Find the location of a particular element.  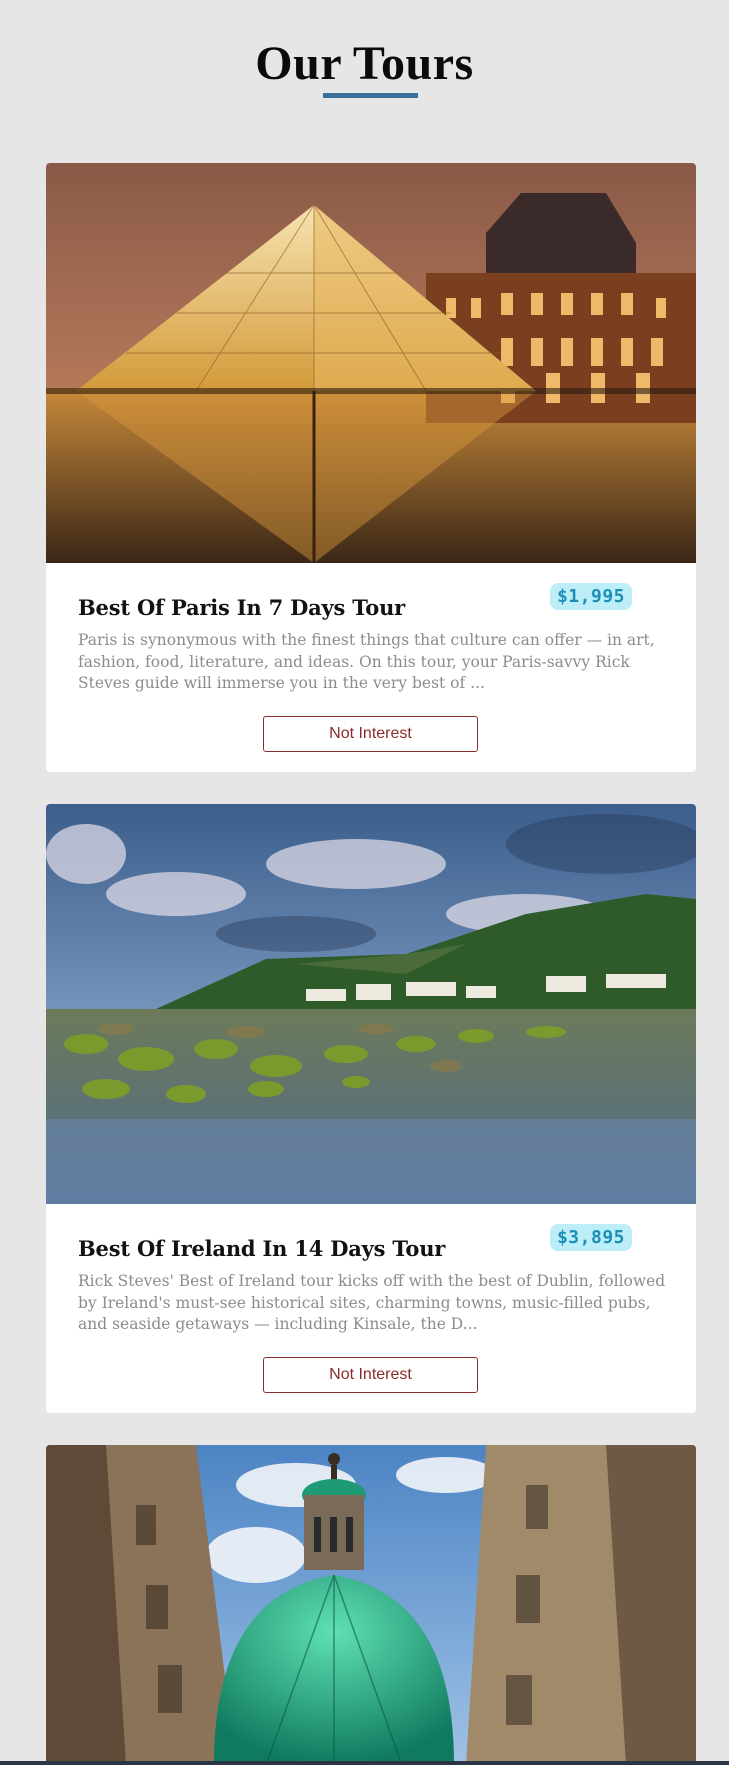

tour-name: Best Of Paris In 7 Days Tour is located at coordinates (242, 607).